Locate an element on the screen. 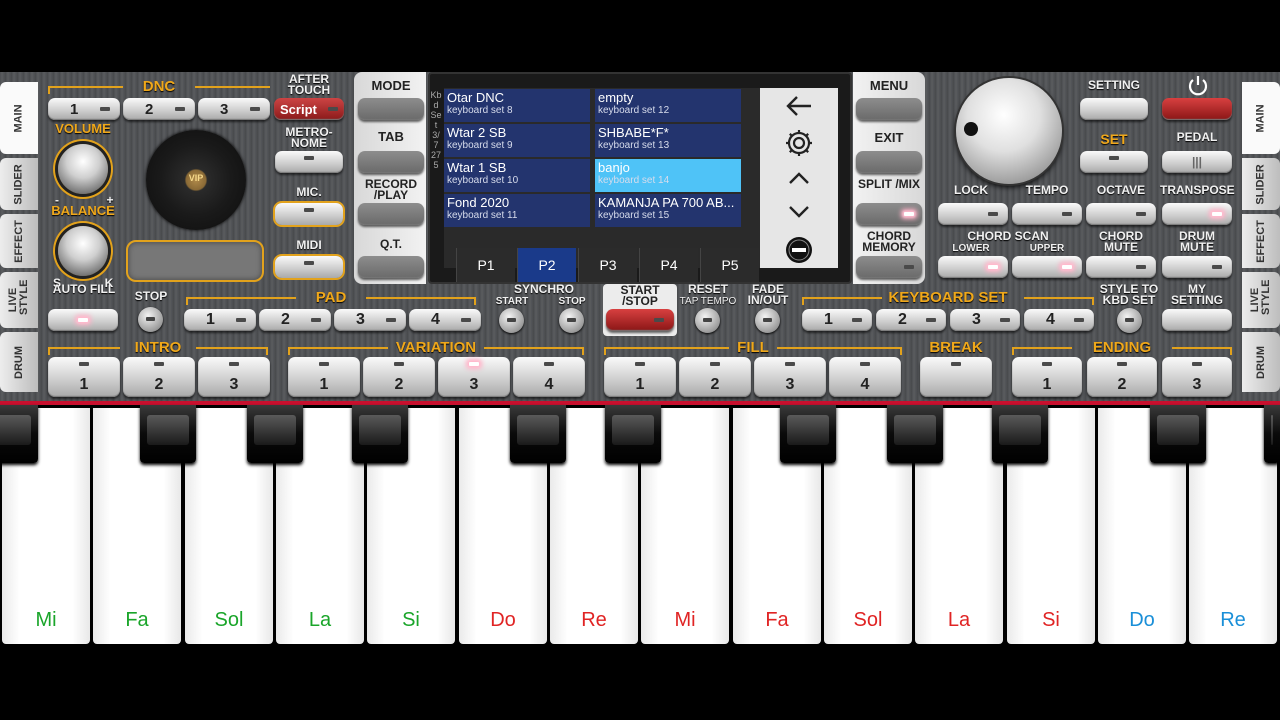 The image size is (1280, 720). qt-button is located at coordinates (391, 267).